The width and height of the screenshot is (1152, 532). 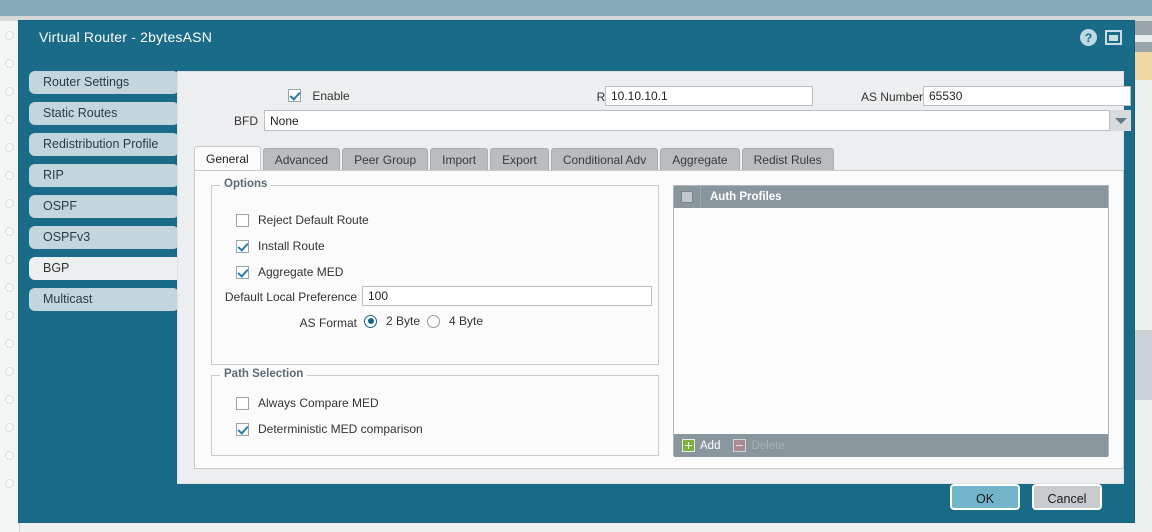 I want to click on dialog-footer: OK Cancel, so click(x=576, y=503).